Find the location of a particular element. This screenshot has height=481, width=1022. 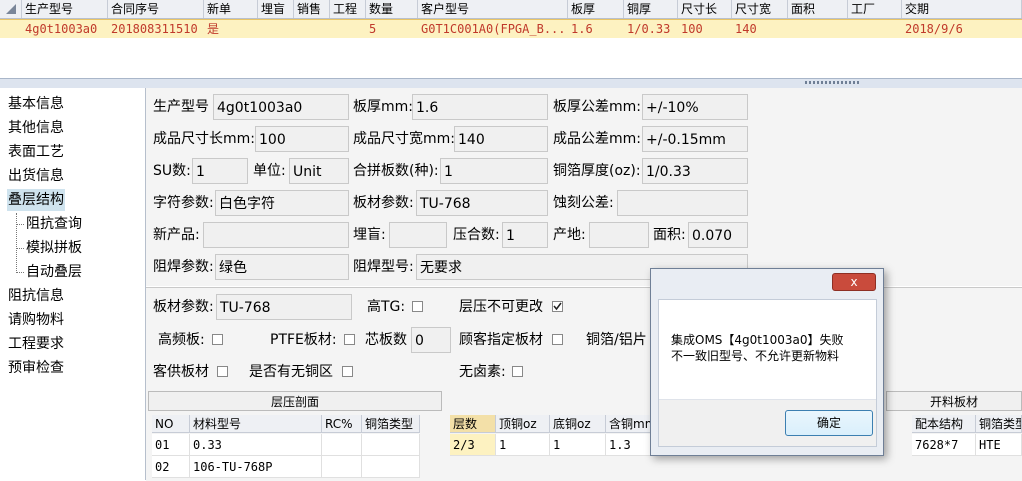

col-header-customer-model: 客户型号 is located at coordinates (493, 9).